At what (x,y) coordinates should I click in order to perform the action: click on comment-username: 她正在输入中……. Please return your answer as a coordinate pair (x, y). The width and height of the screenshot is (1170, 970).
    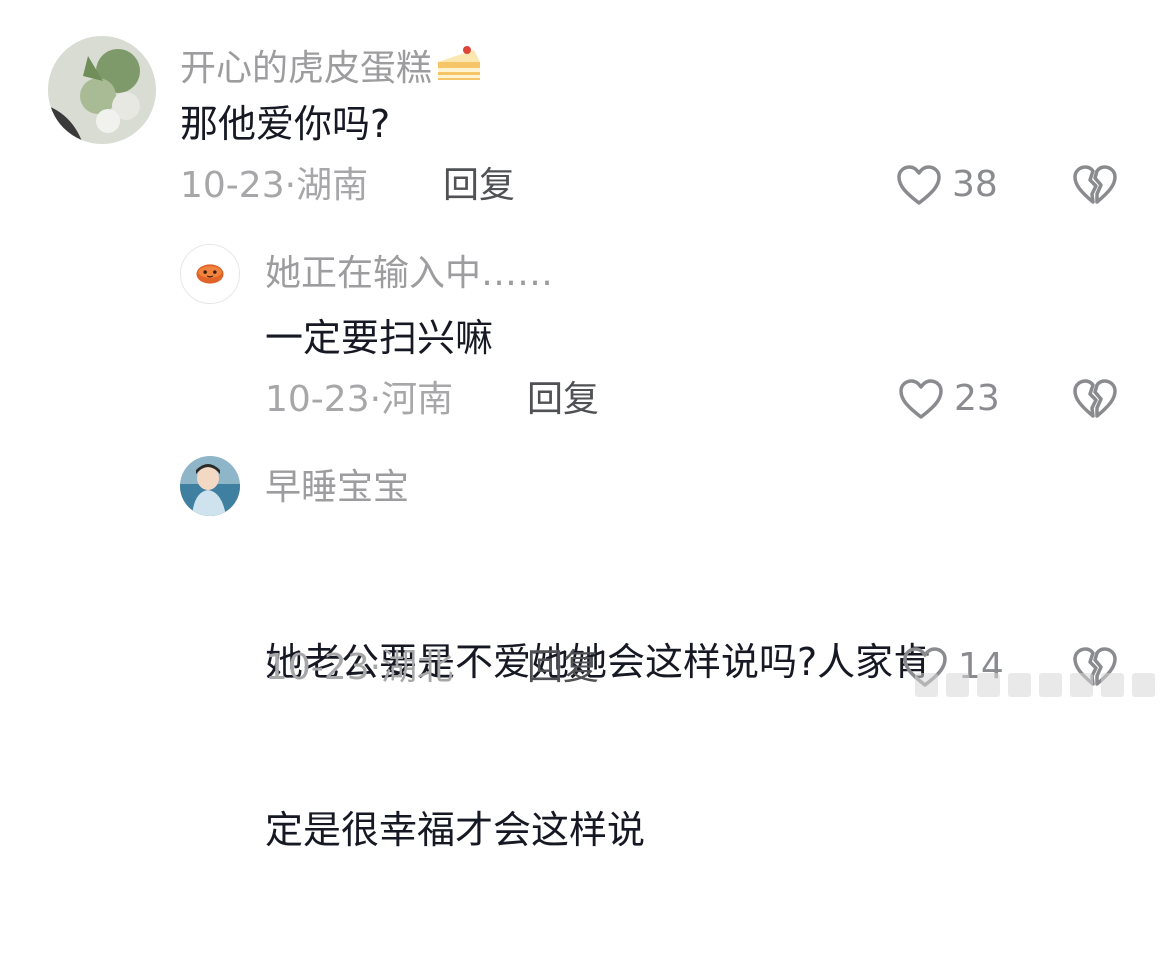
    Looking at the image, I should click on (409, 274).